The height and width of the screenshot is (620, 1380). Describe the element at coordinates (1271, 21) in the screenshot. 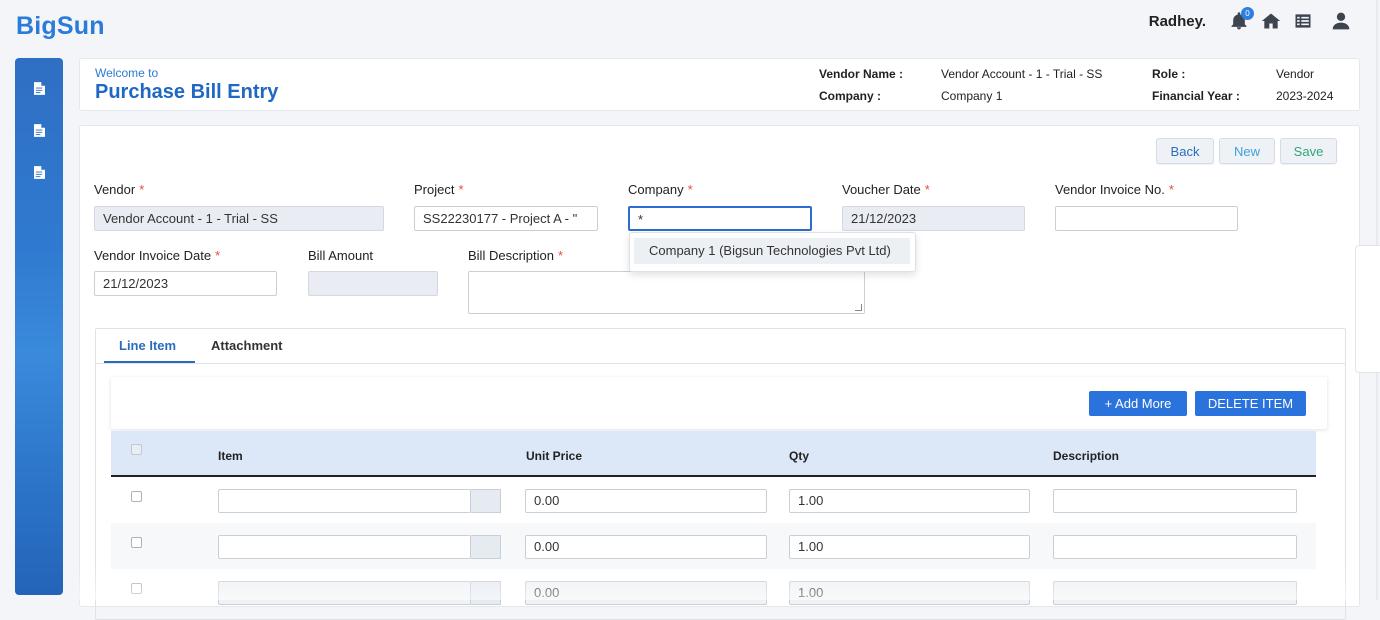

I see `home-icon` at that location.